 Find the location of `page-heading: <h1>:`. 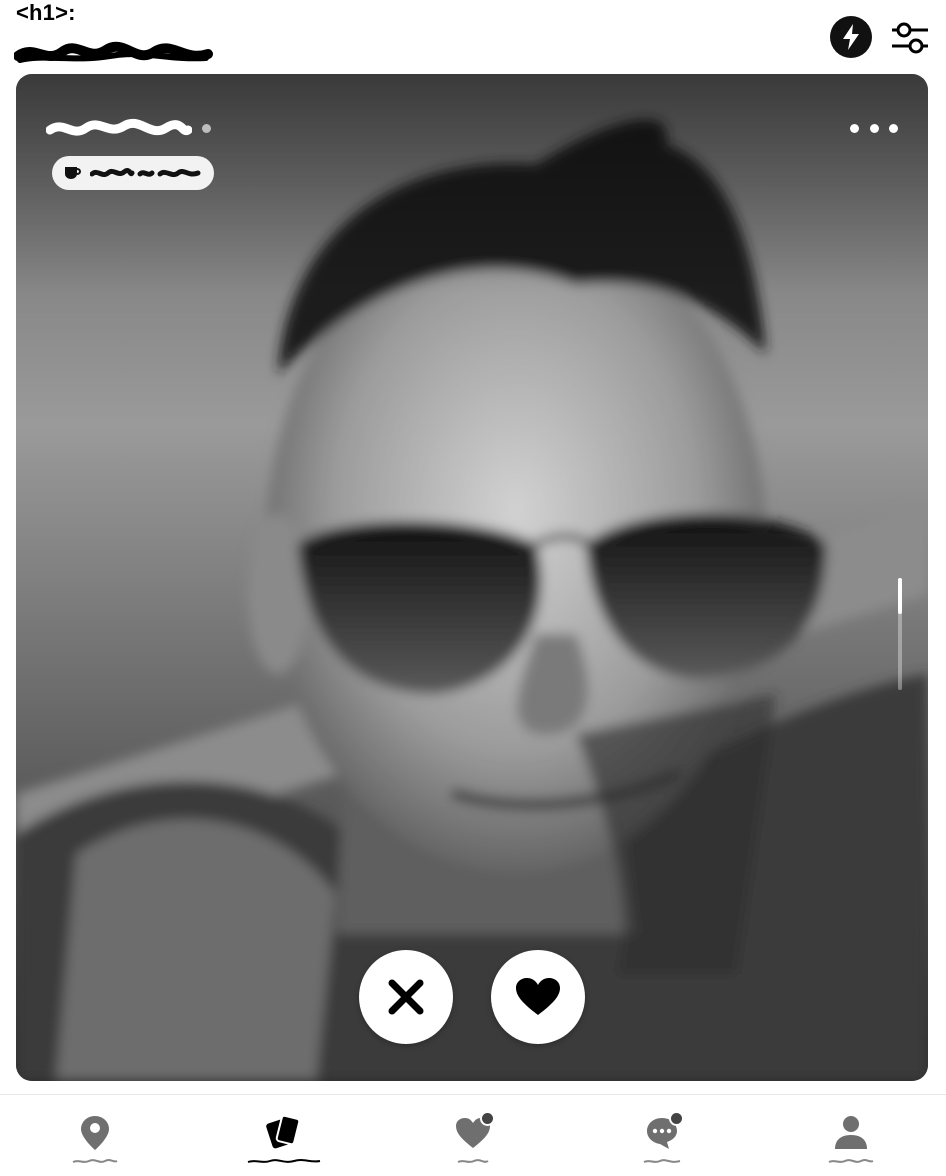

page-heading: <h1>: is located at coordinates (46, 12).